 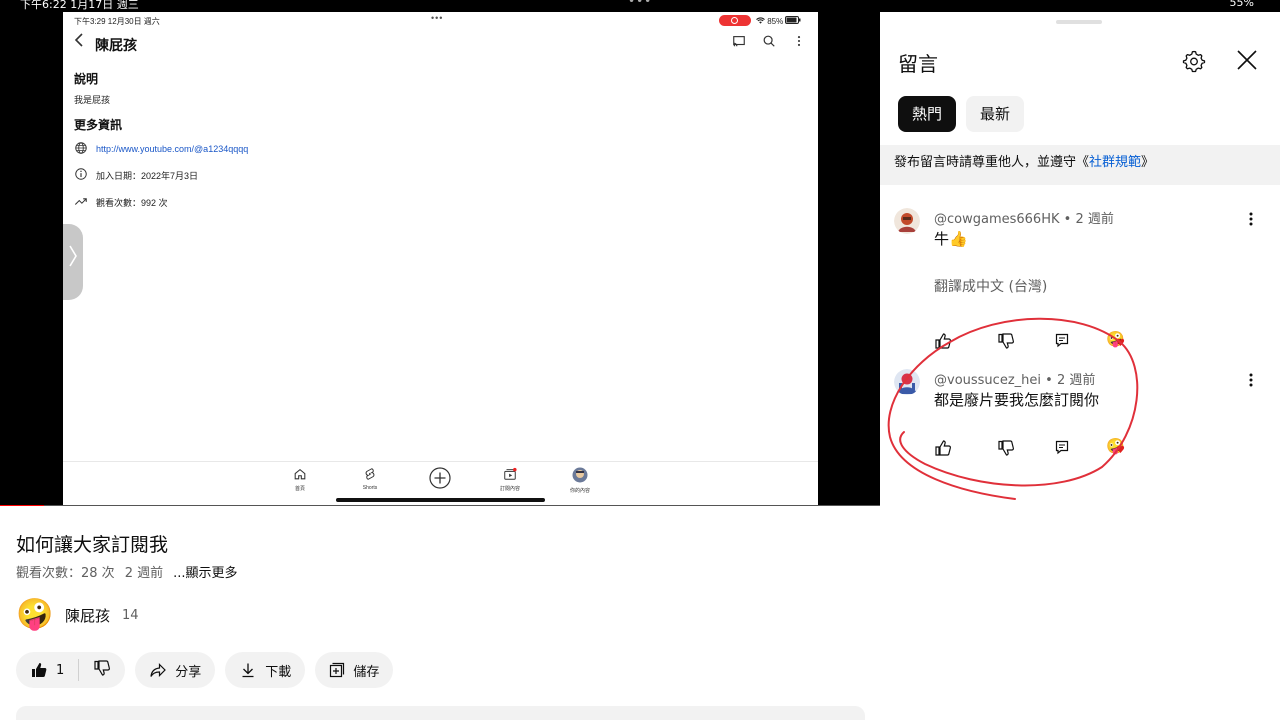 I want to click on dislike-button, so click(x=102, y=670).